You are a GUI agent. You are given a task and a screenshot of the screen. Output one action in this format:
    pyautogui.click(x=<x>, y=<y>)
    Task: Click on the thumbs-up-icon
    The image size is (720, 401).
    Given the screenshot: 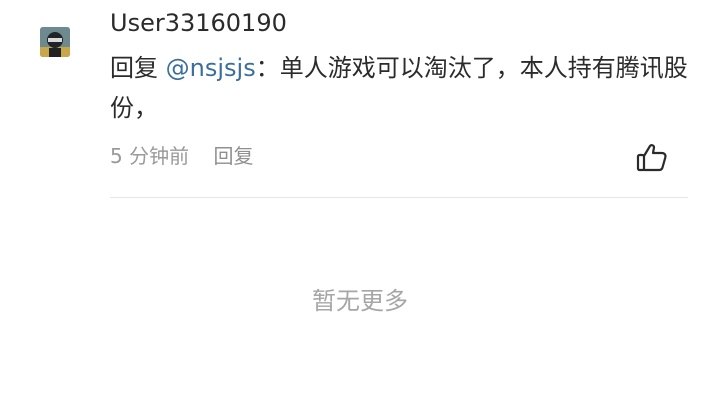 What is the action you would take?
    pyautogui.click(x=651, y=158)
    